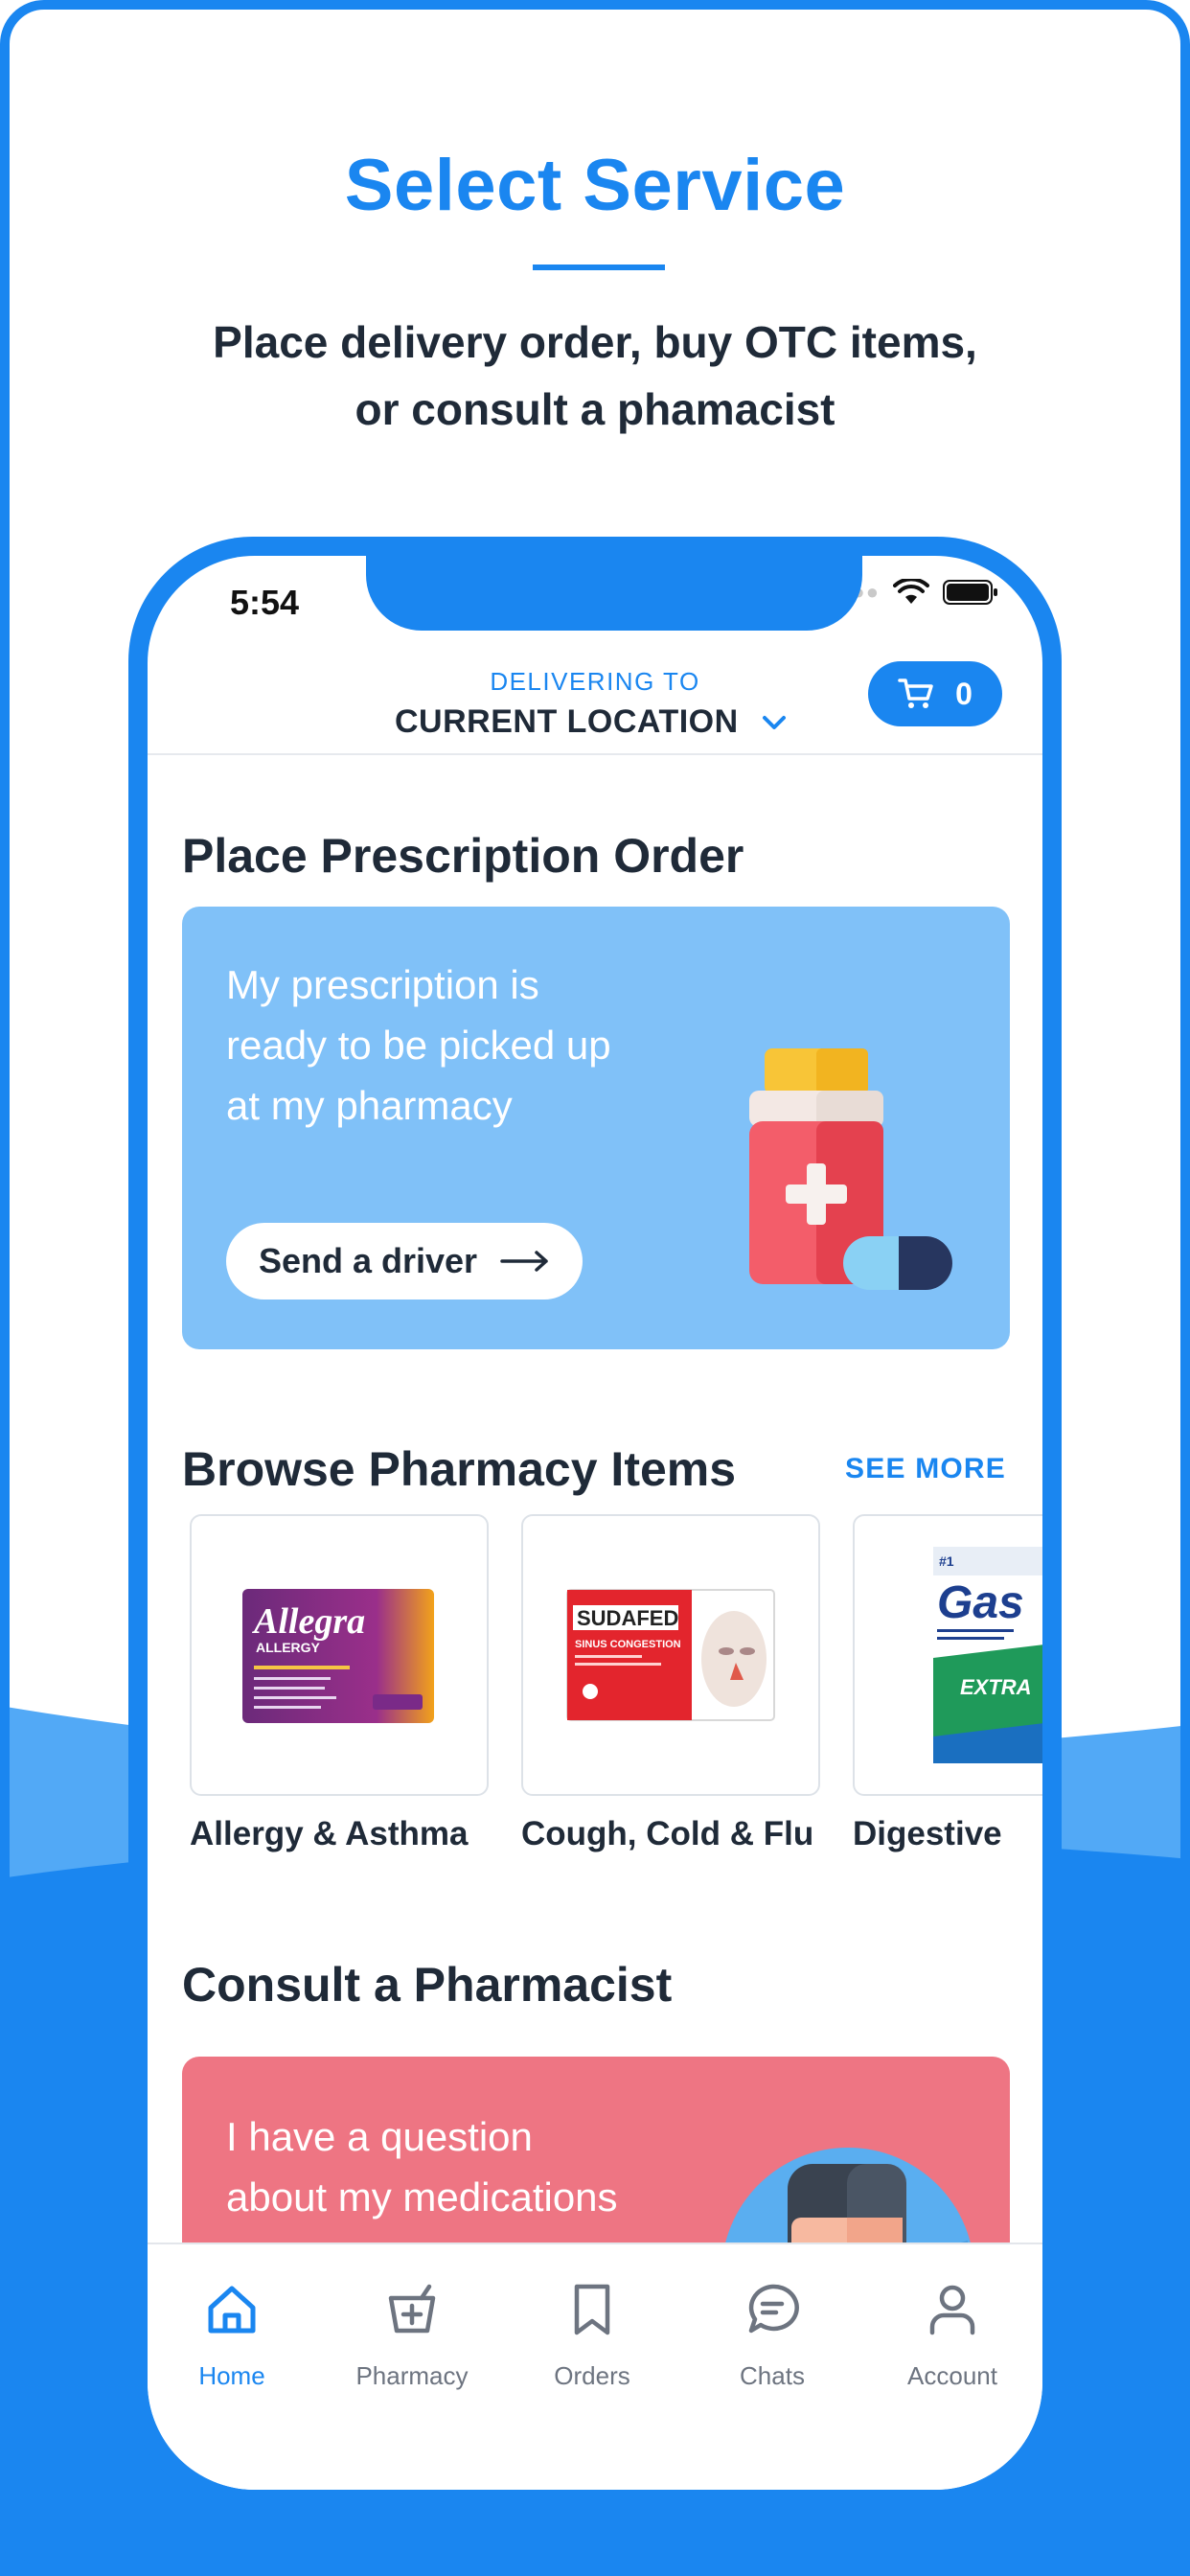  I want to click on tab-home: Home, so click(232, 2331).